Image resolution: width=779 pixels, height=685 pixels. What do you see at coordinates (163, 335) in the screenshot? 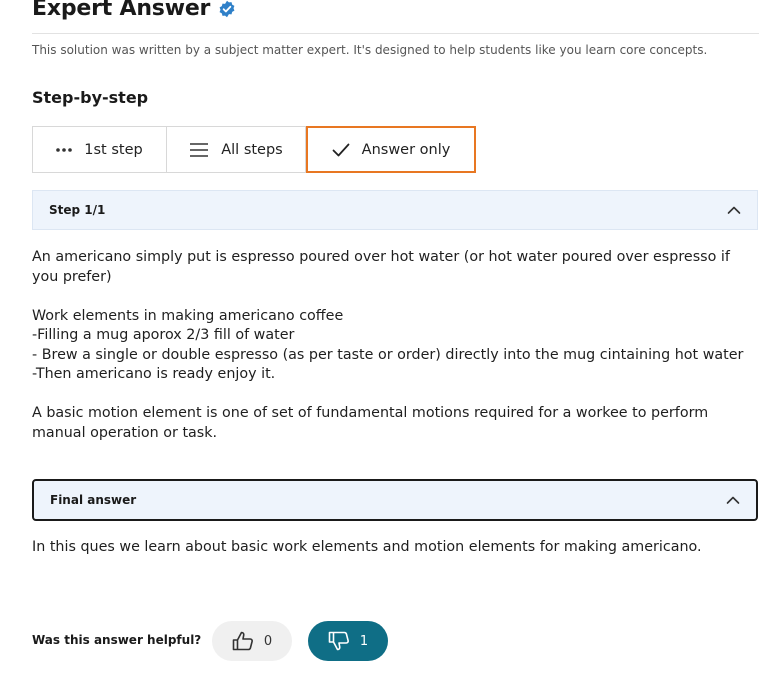
I see `step-paragraph: -Filling a mug aporox 2/3 fill of water` at bounding box center [163, 335].